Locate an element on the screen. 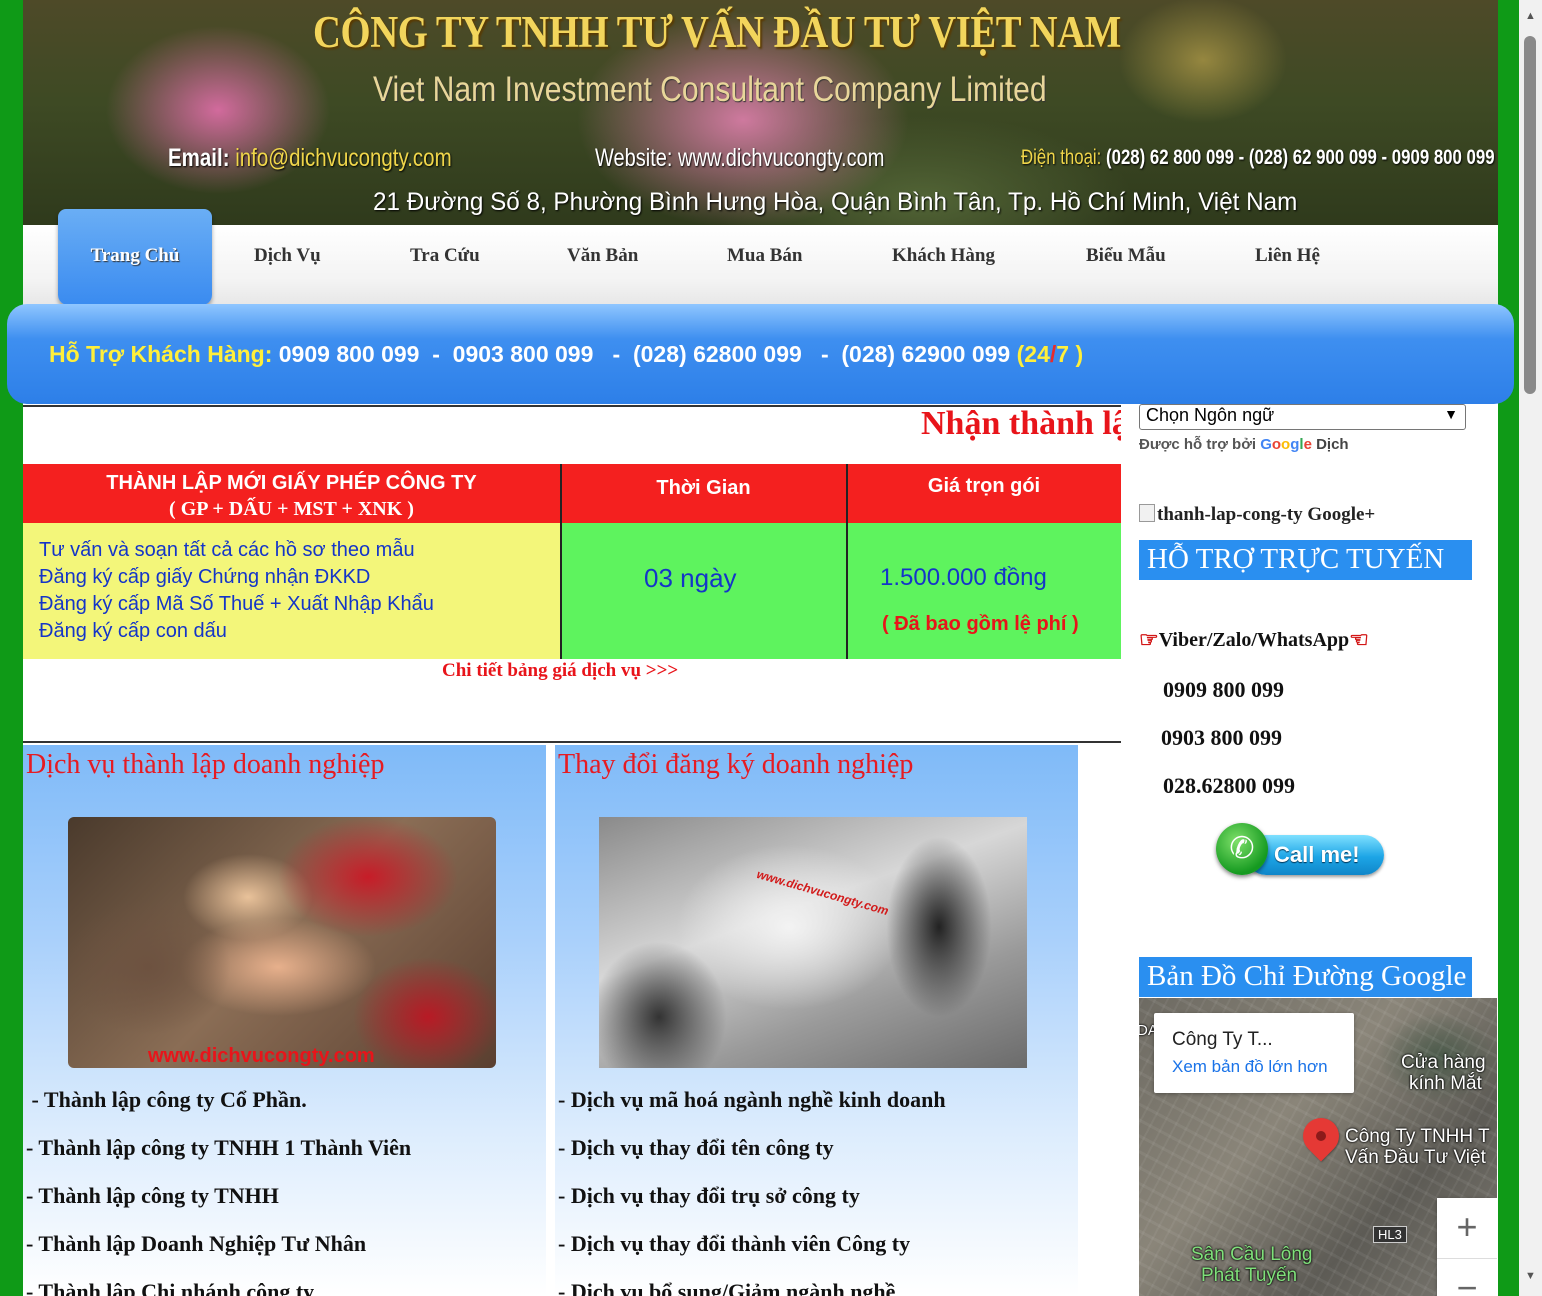 The width and height of the screenshot is (1542, 1296). phone-label: Điện thoại: is located at coordinates (1061, 157).